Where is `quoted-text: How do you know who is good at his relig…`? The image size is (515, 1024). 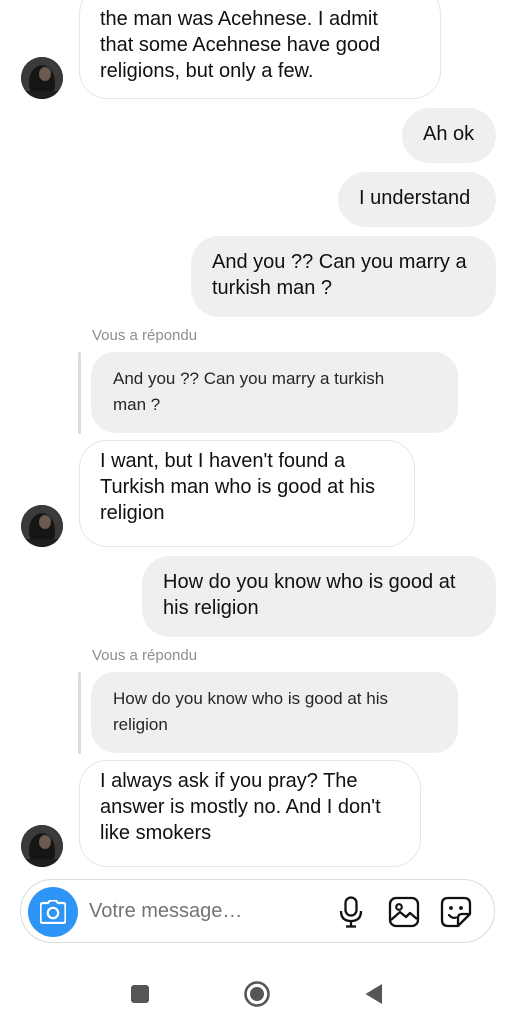 quoted-text: How do you know who is good at his relig… is located at coordinates (250, 711).